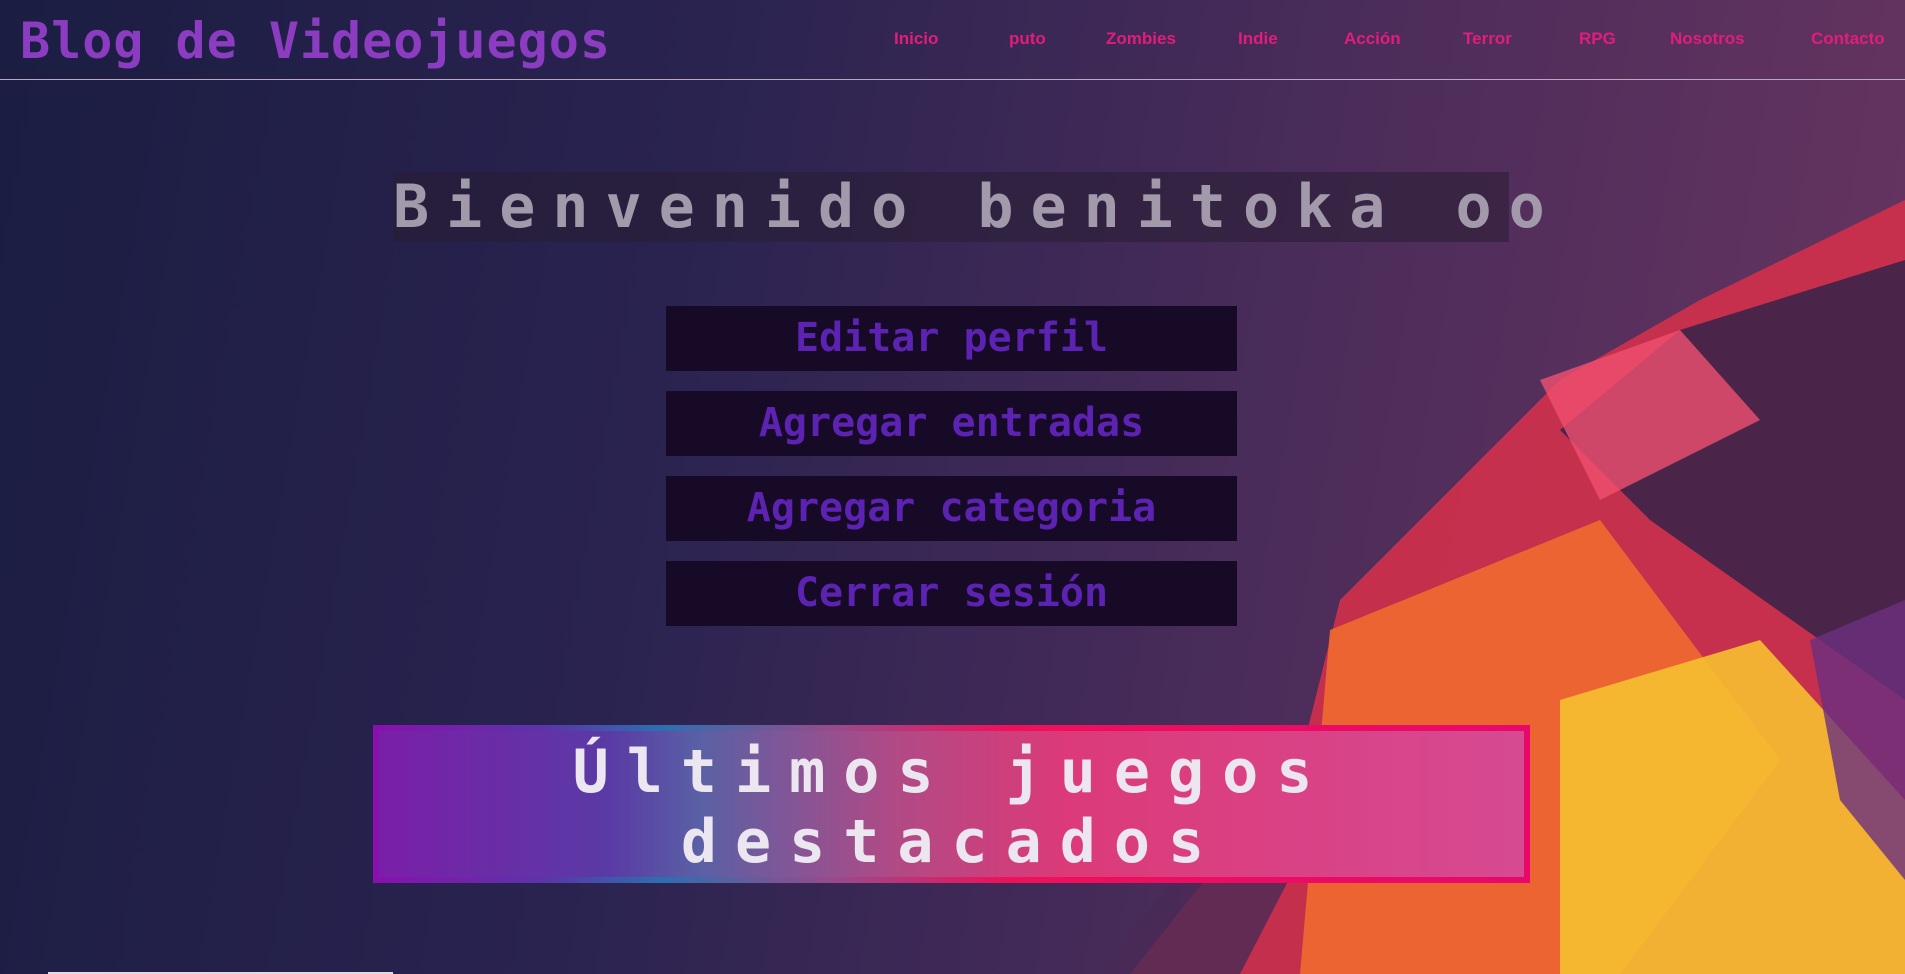 Image resolution: width=1905 pixels, height=974 pixels. What do you see at coordinates (1597, 39) in the screenshot?
I see `nav-rpg: RPG` at bounding box center [1597, 39].